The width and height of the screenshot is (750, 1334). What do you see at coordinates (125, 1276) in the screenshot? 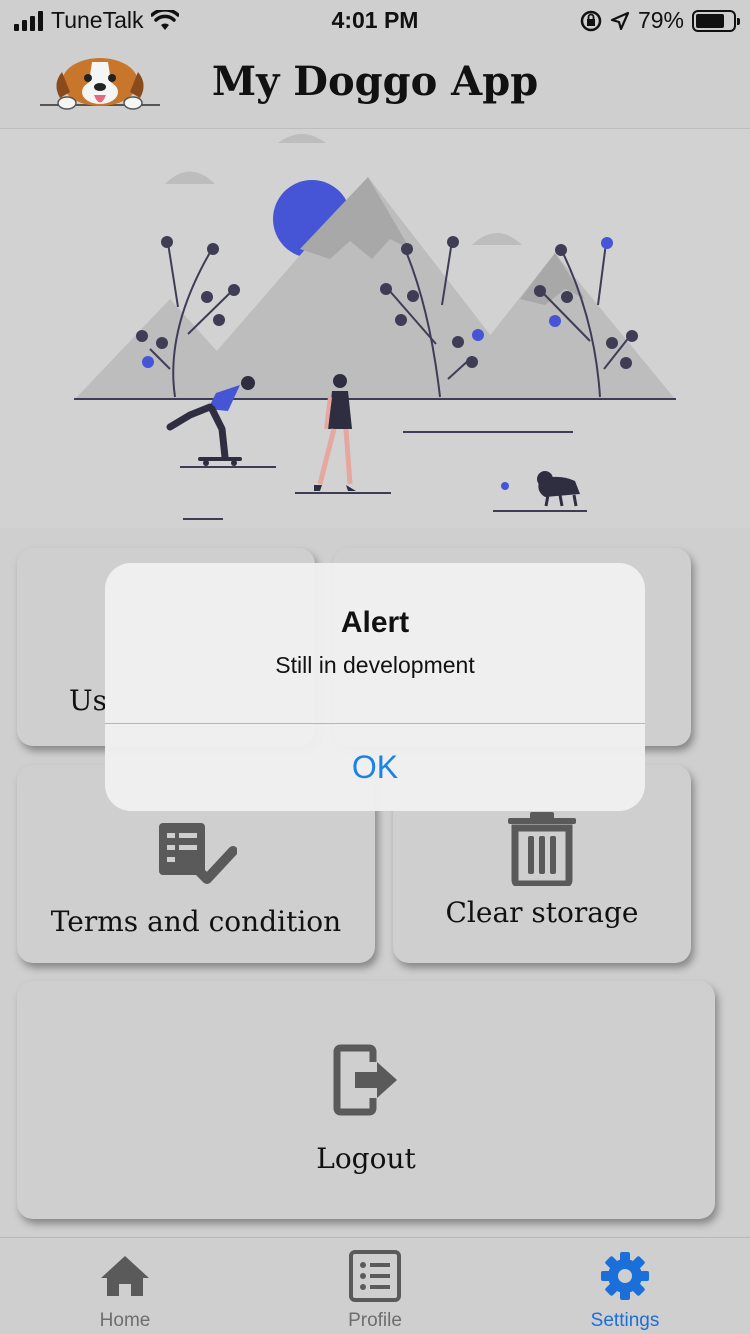
I see `home-icon` at bounding box center [125, 1276].